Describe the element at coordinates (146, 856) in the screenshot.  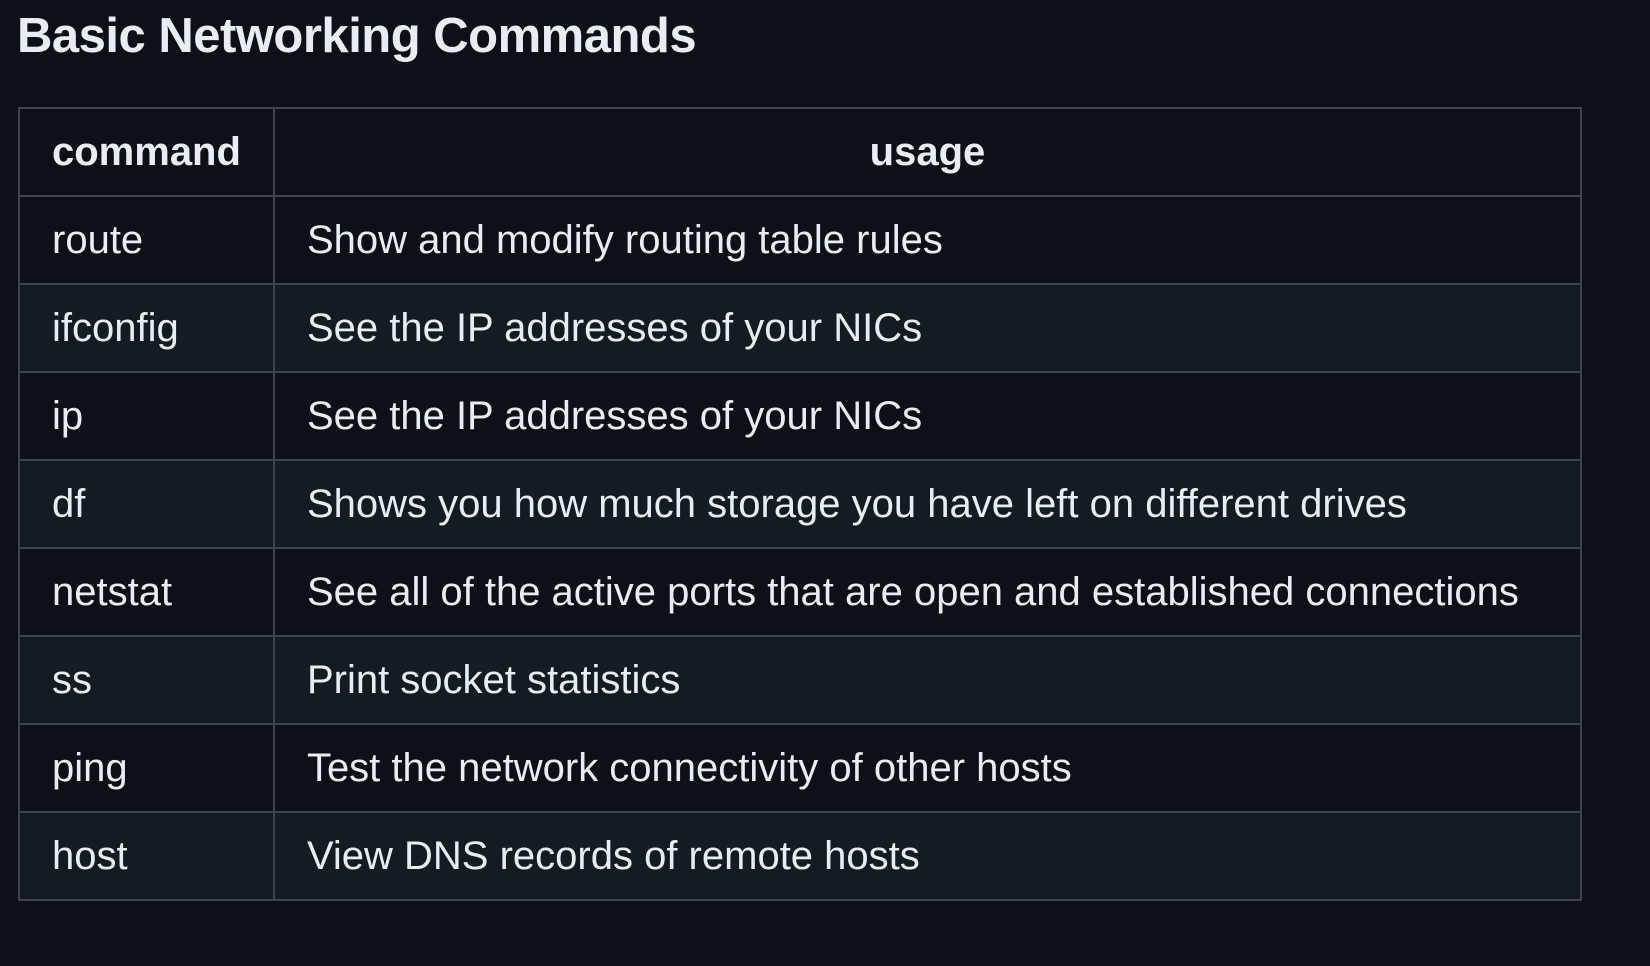
I see `command-cell: host` at that location.